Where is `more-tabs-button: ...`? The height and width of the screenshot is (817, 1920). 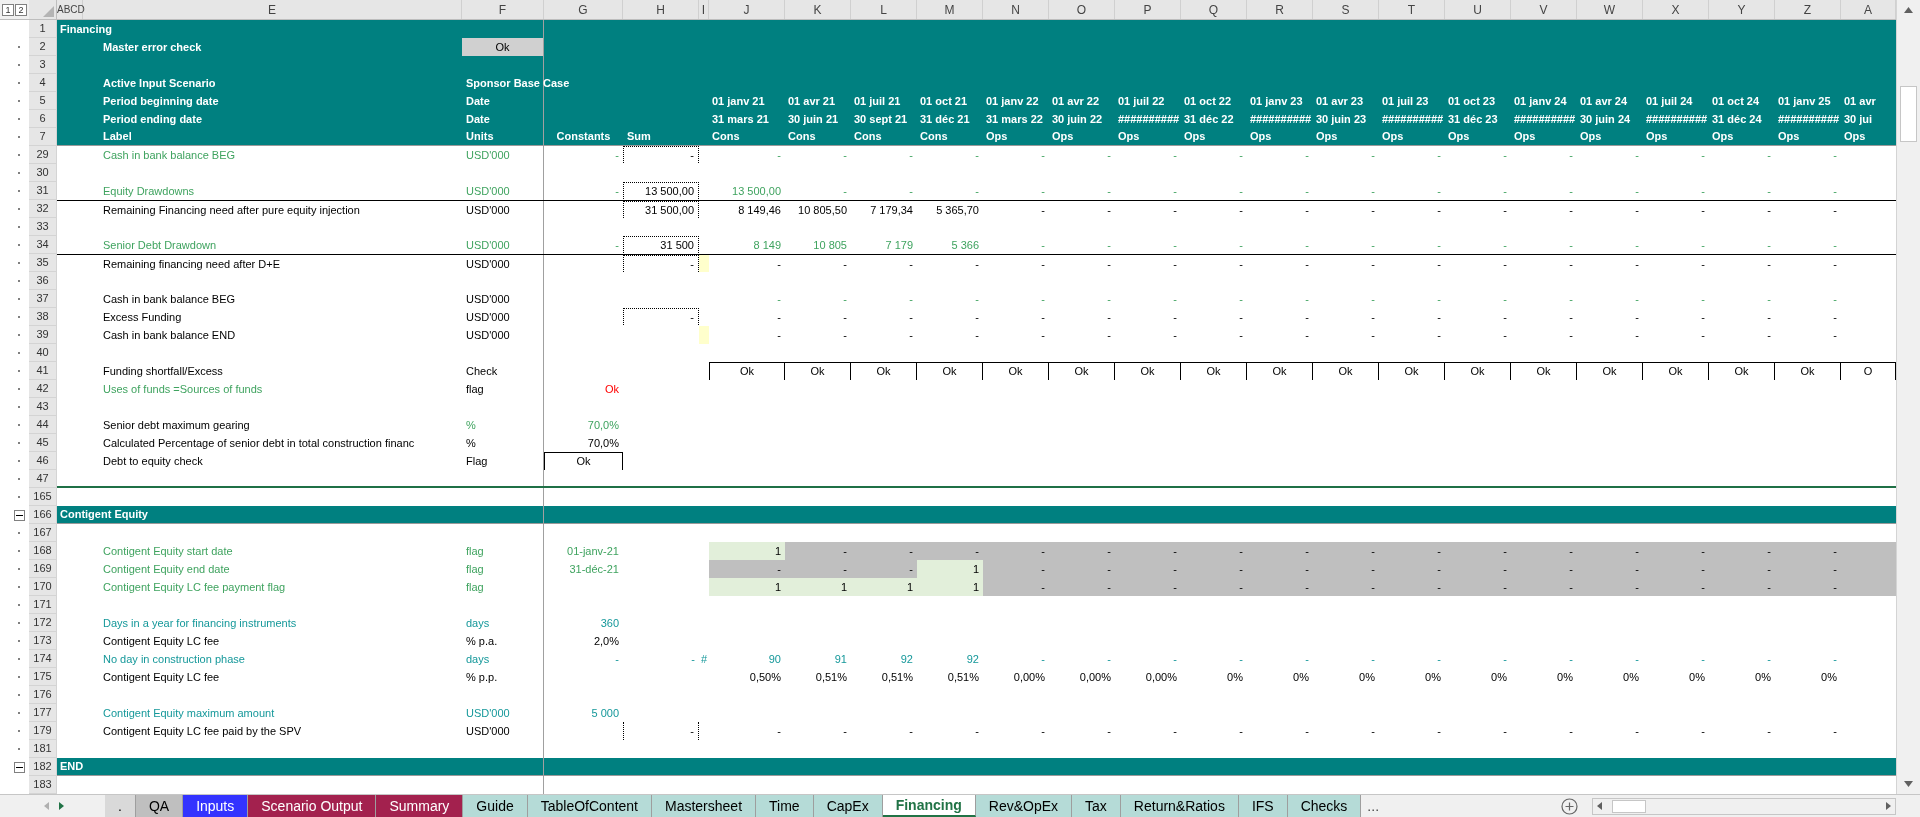 more-tabs-button: ... is located at coordinates (1373, 806).